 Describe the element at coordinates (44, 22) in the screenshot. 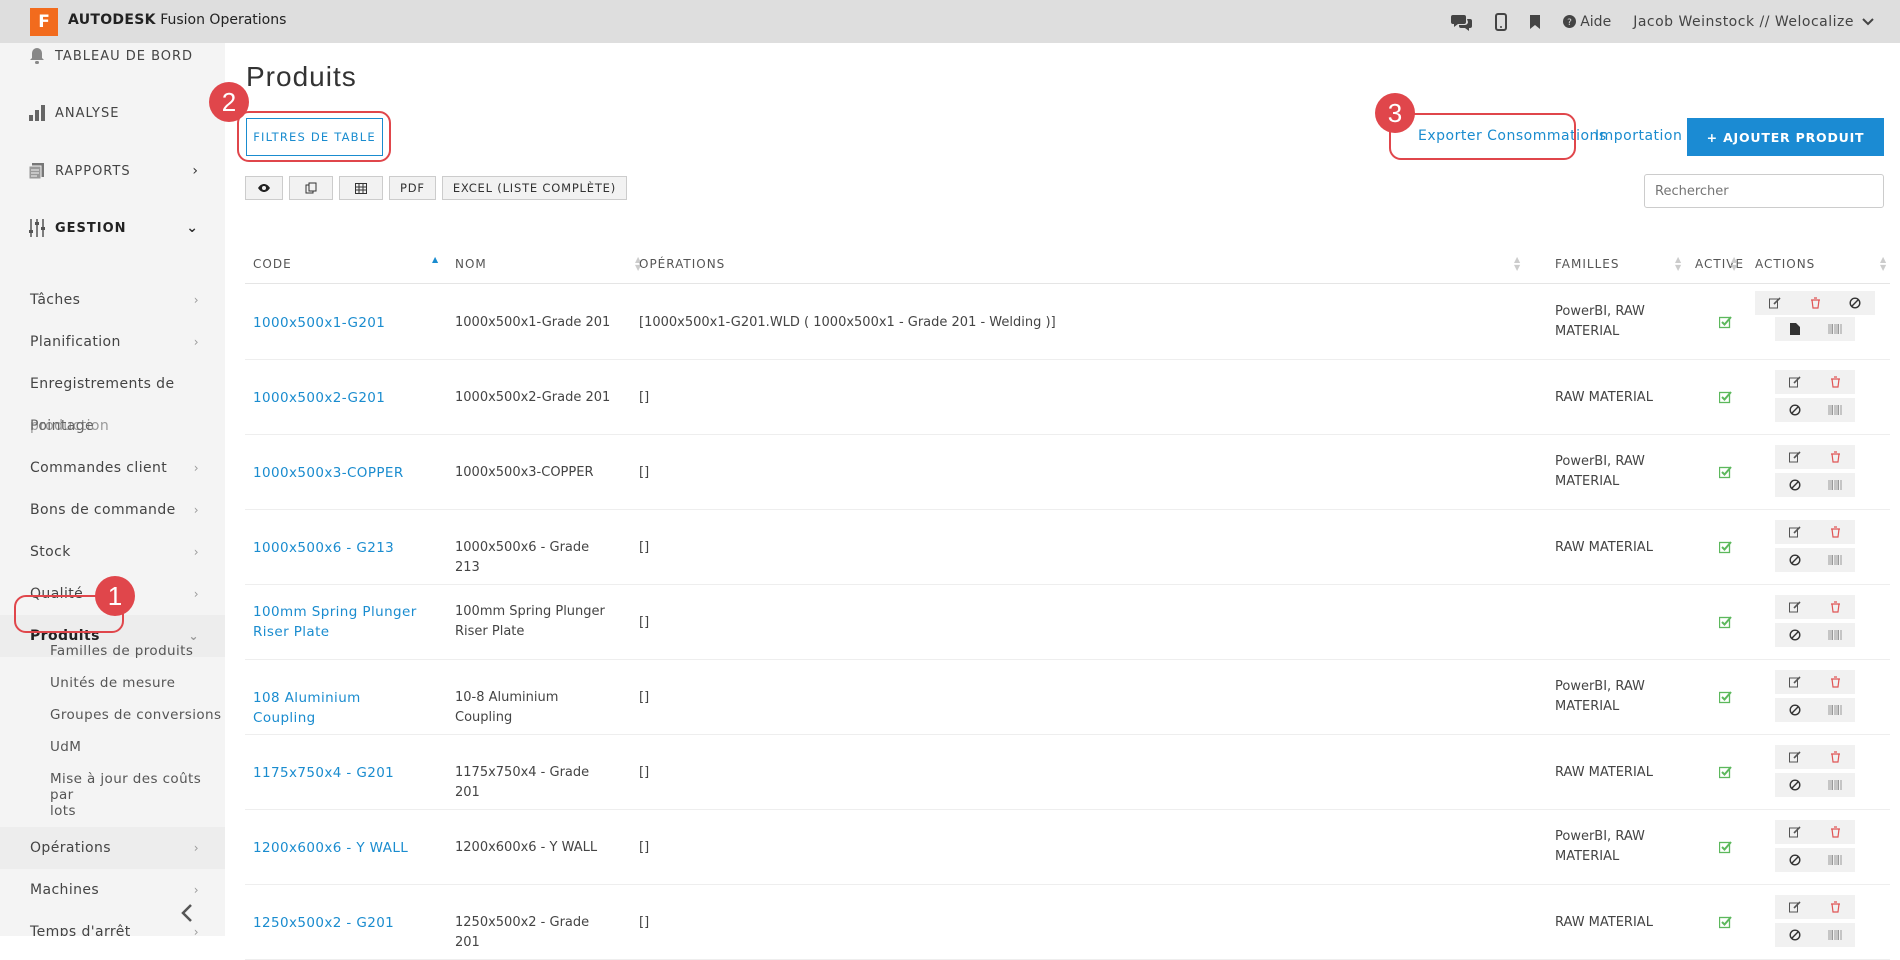

I see `app-logo: F` at that location.